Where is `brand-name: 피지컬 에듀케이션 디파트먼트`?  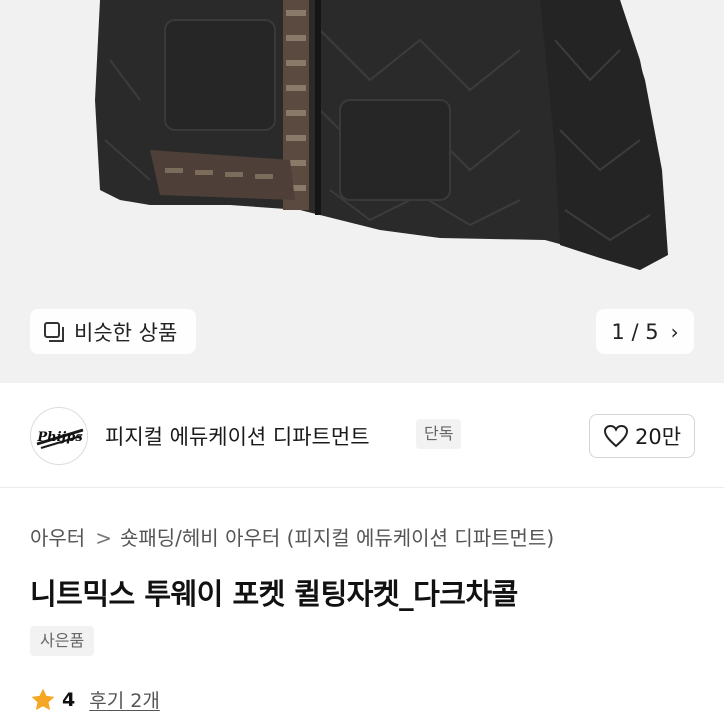
brand-name: 피지컬 에듀케이션 디파트먼트 is located at coordinates (237, 436).